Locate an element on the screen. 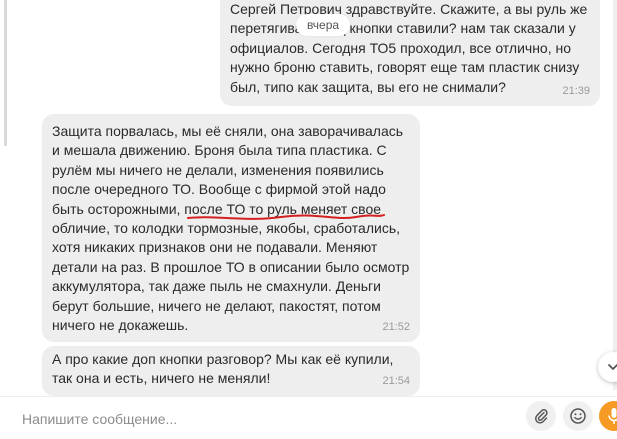  scroll-down-button is located at coordinates (607, 367).